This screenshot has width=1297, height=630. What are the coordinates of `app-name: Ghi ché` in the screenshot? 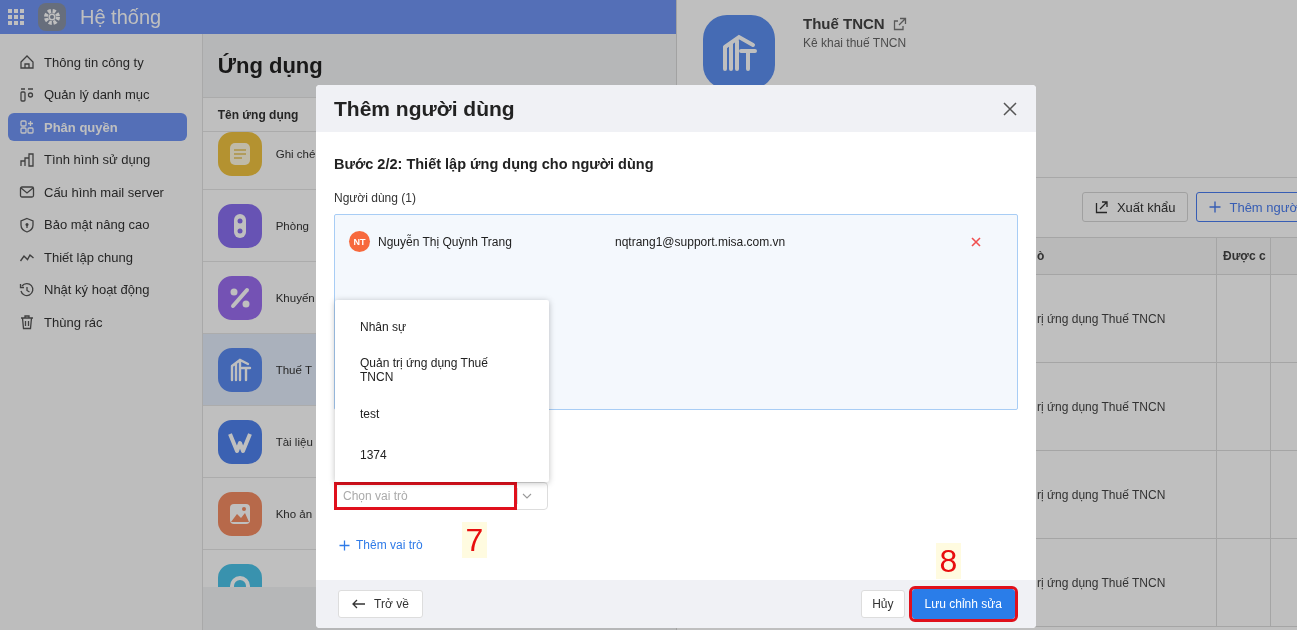 It's located at (295, 153).